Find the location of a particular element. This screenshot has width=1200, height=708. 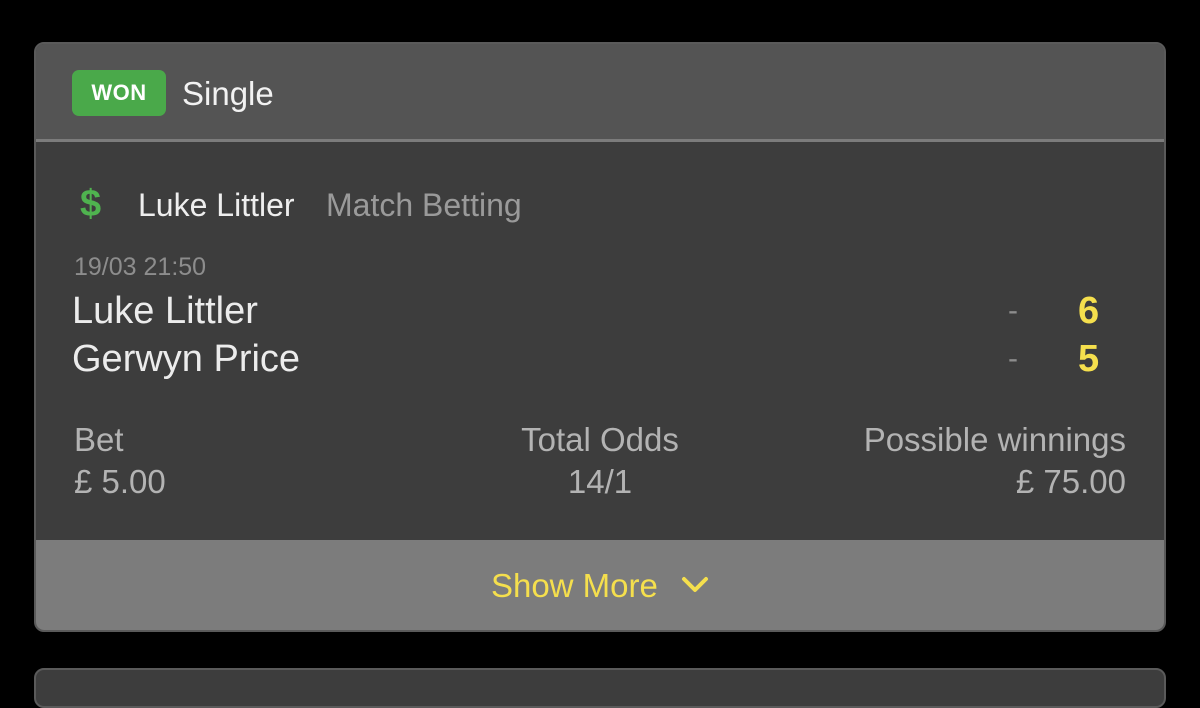

dollar-icon: $ is located at coordinates (91, 204).